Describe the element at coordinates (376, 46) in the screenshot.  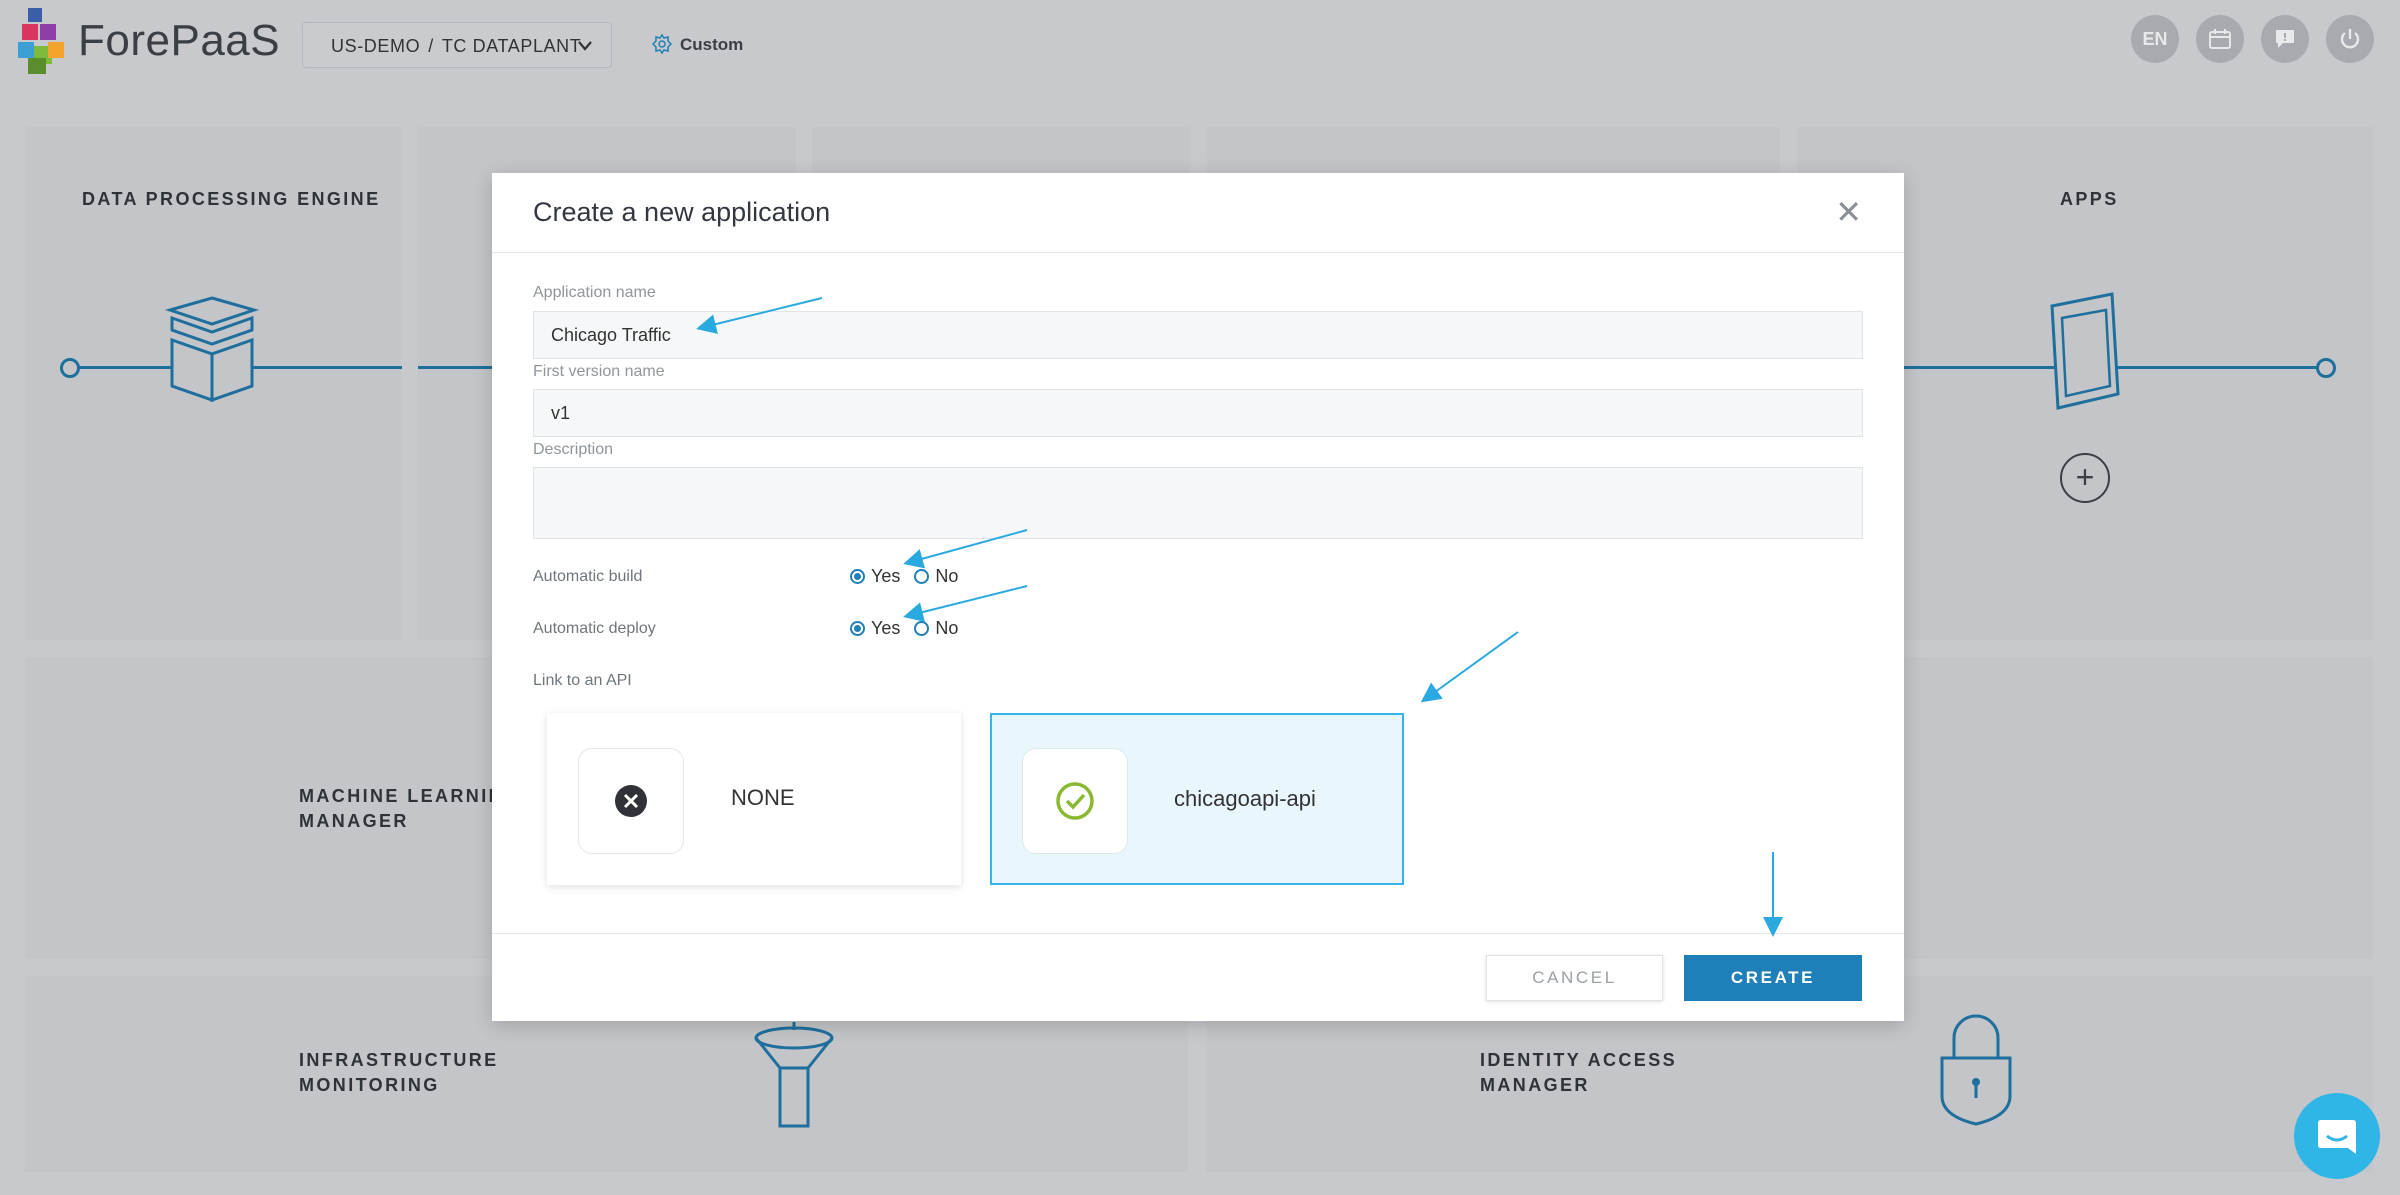
I see `project-org: US-DEMO` at that location.